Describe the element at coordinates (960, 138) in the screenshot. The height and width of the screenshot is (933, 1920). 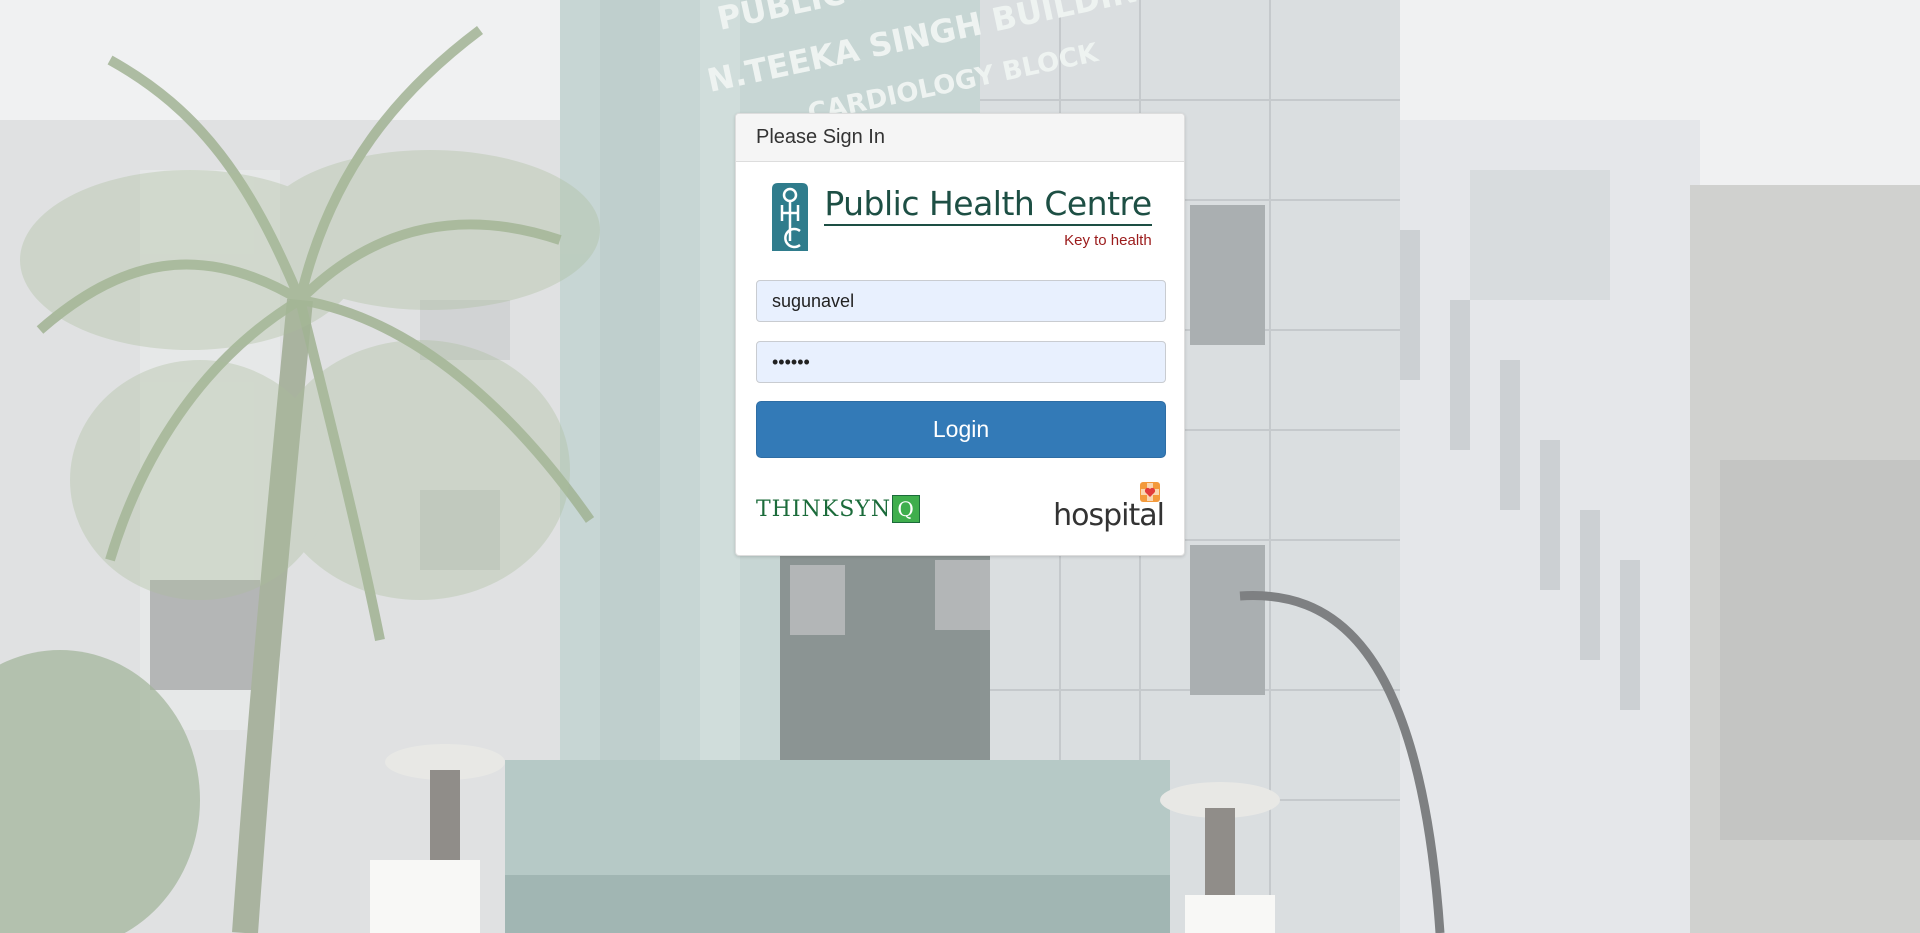
I see `panel-heading: Please Sign In` at that location.